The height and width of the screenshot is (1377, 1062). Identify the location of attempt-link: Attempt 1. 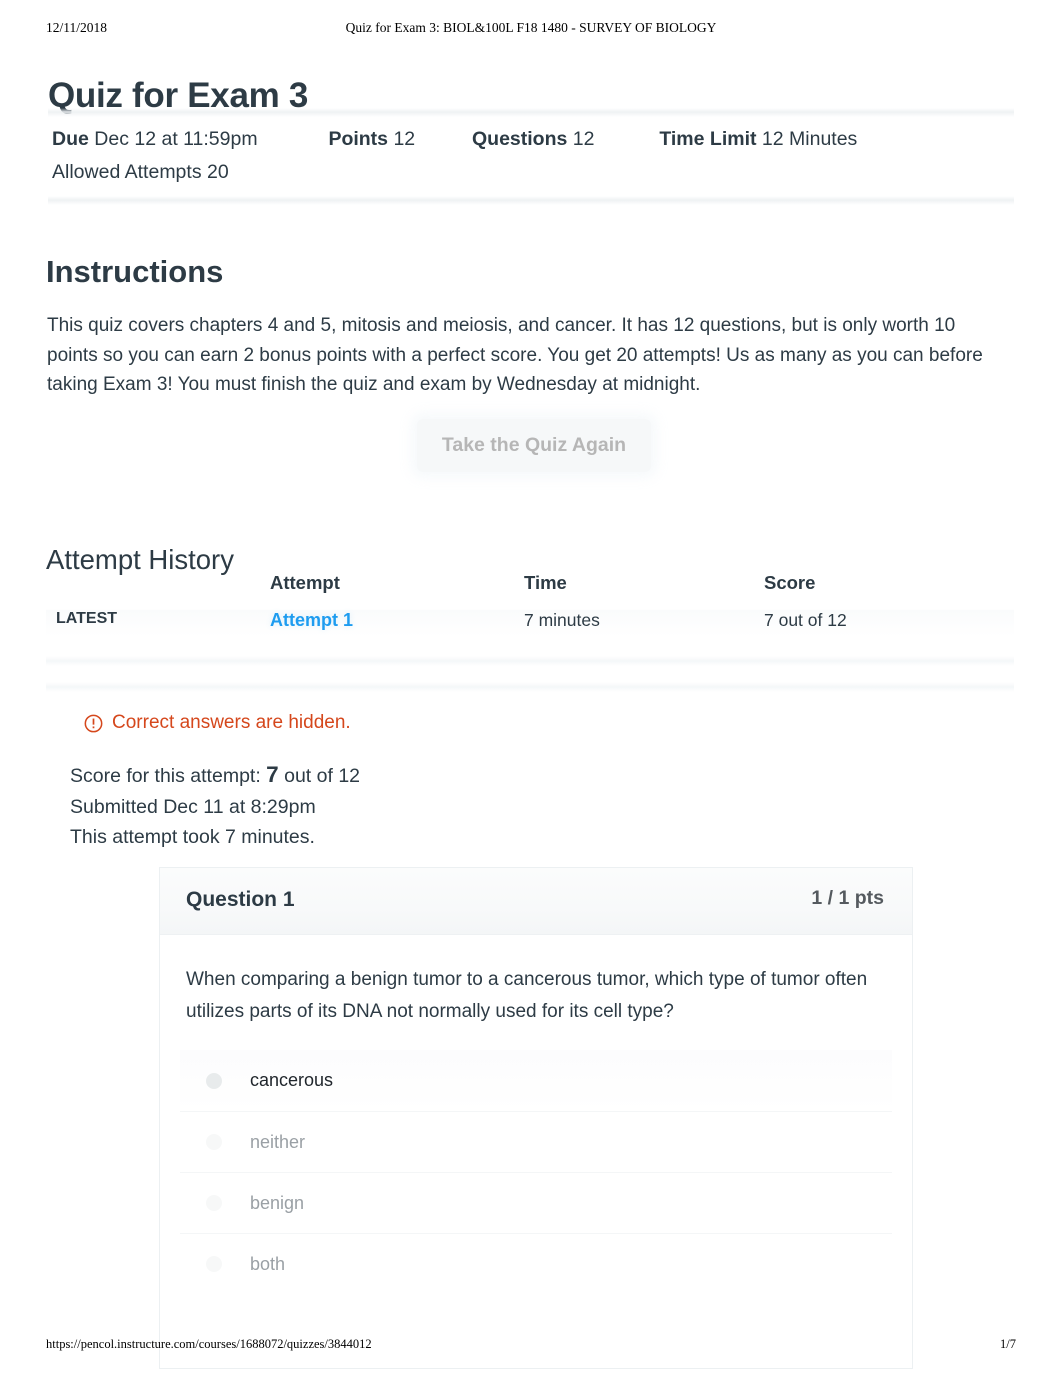
(311, 620).